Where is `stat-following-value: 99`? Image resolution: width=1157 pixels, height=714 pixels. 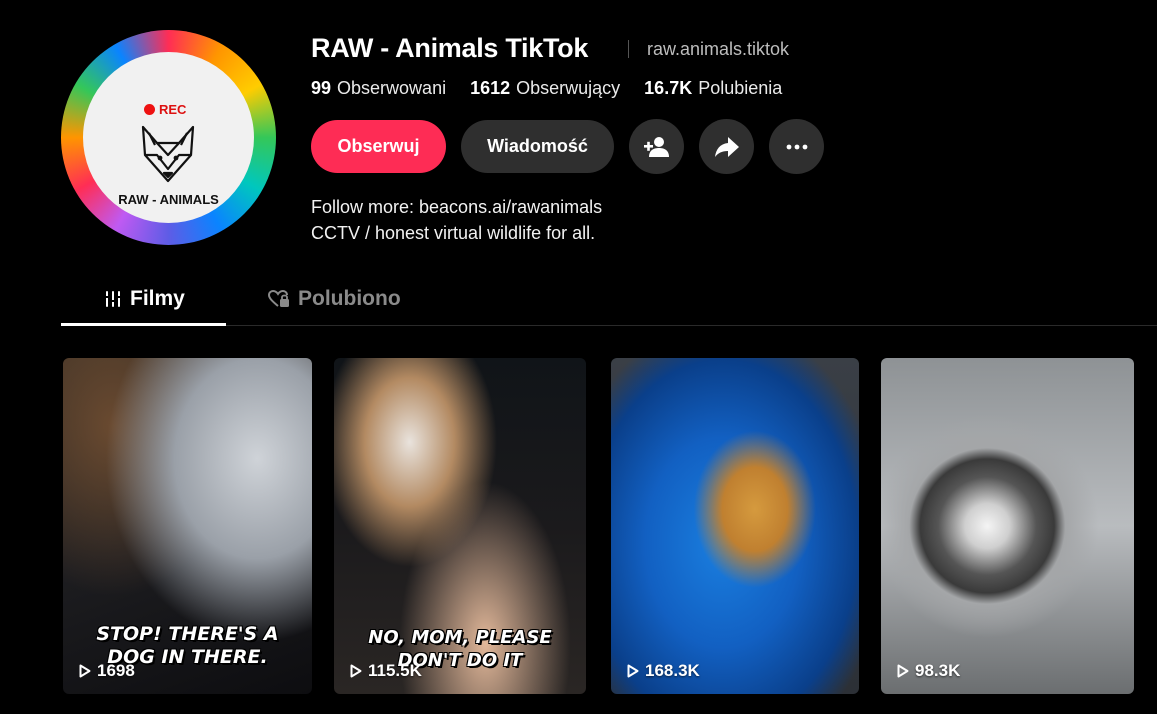
stat-following-value: 99 is located at coordinates (321, 88).